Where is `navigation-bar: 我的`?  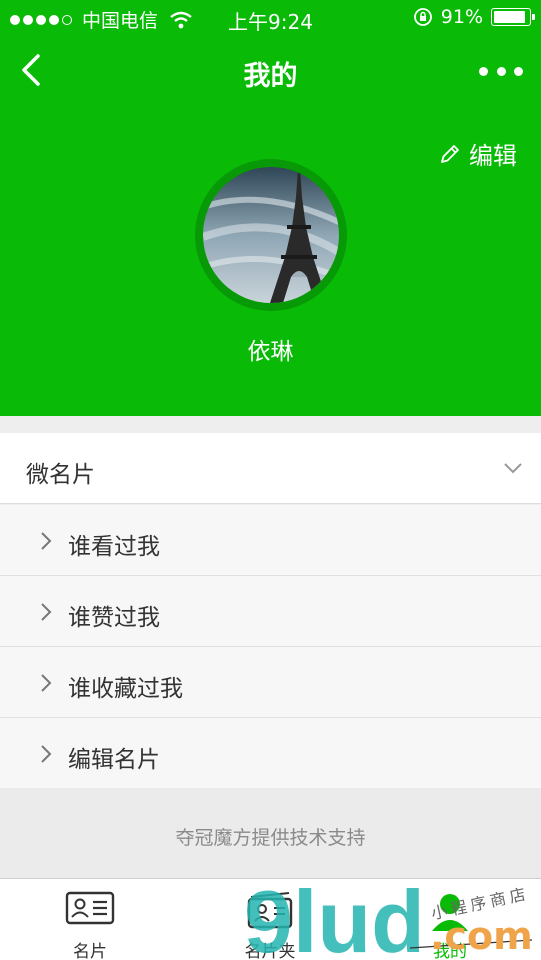 navigation-bar: 我的 is located at coordinates (270, 71).